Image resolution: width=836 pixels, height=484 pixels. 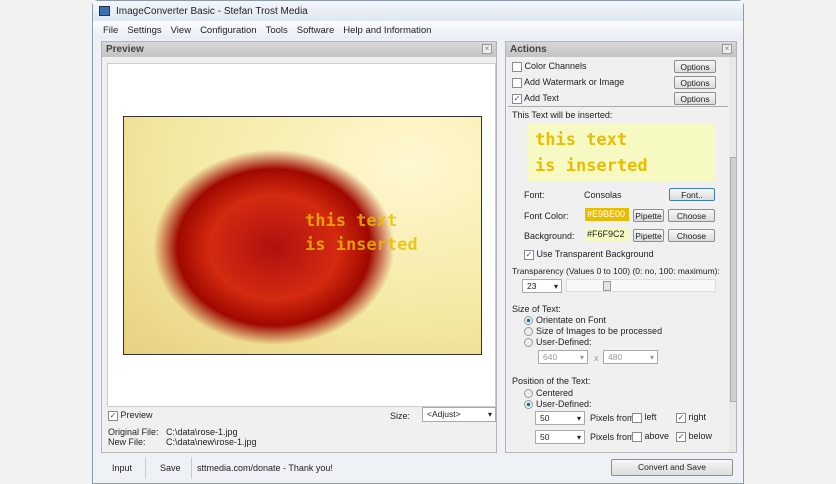 I want to click on transparent-bg-checkbox: ✓ Use Transparent Background, so click(x=589, y=254).